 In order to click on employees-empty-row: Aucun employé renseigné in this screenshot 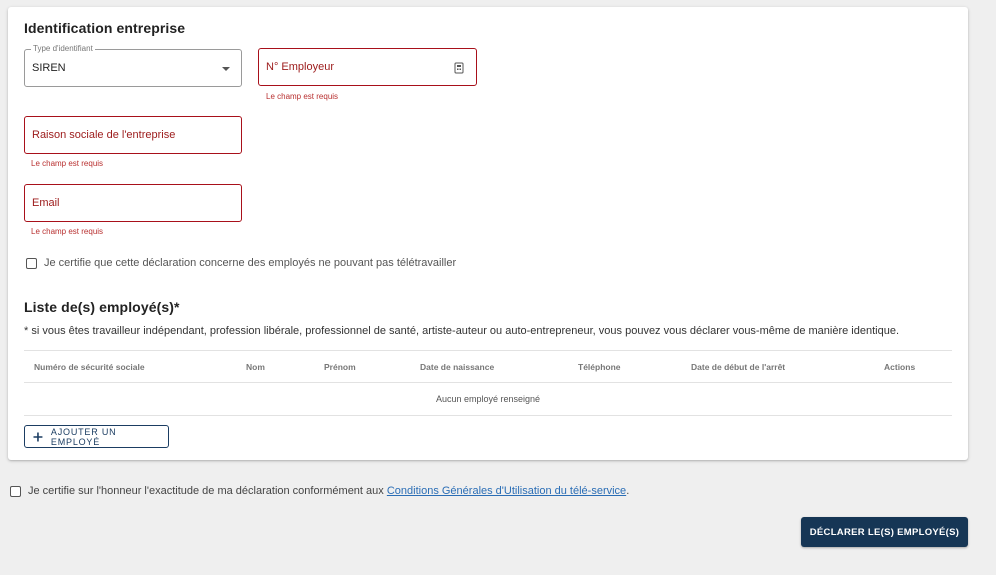, I will do `click(488, 399)`.